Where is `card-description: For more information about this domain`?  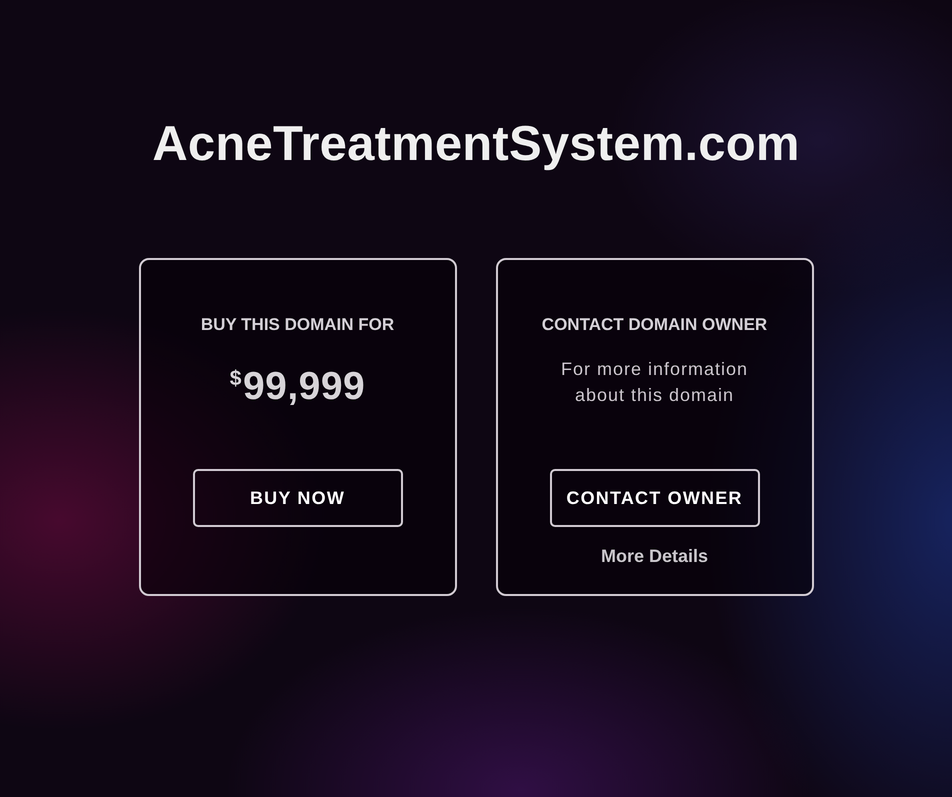
card-description: For more information about this domain is located at coordinates (655, 382).